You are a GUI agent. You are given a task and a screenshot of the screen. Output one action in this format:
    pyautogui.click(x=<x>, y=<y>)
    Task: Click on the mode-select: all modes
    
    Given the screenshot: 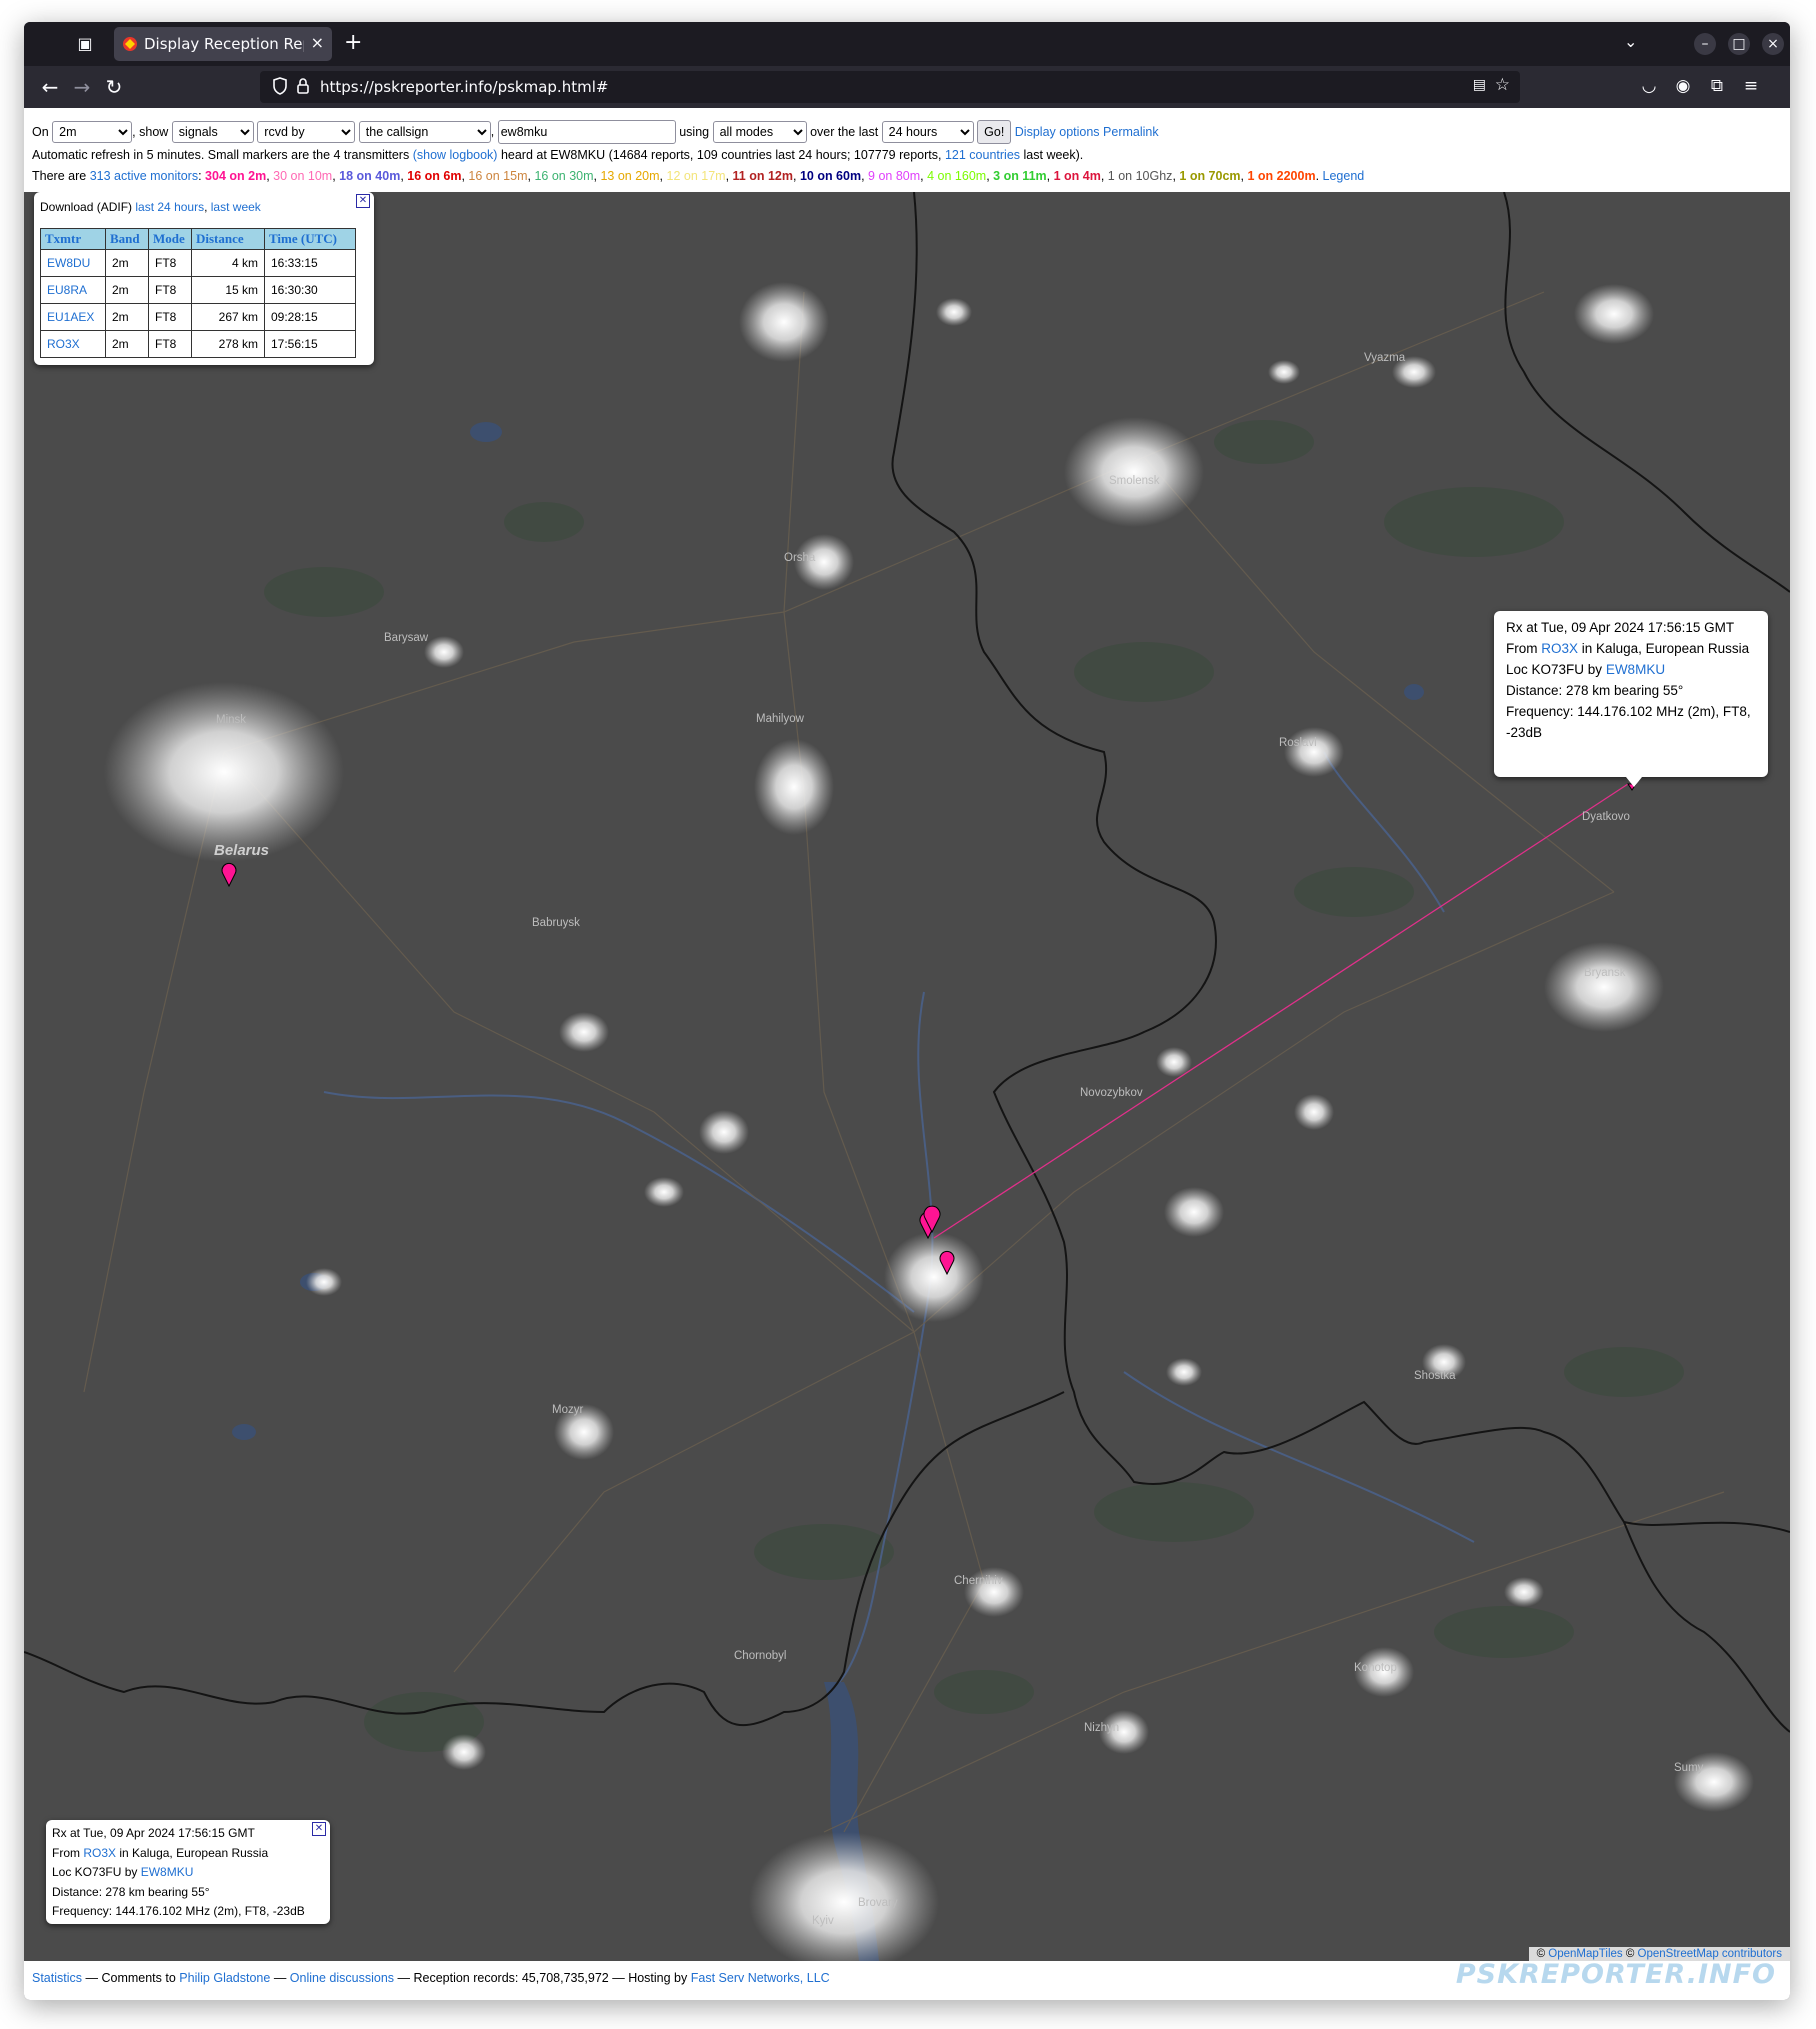 What is the action you would take?
    pyautogui.click(x=759, y=132)
    